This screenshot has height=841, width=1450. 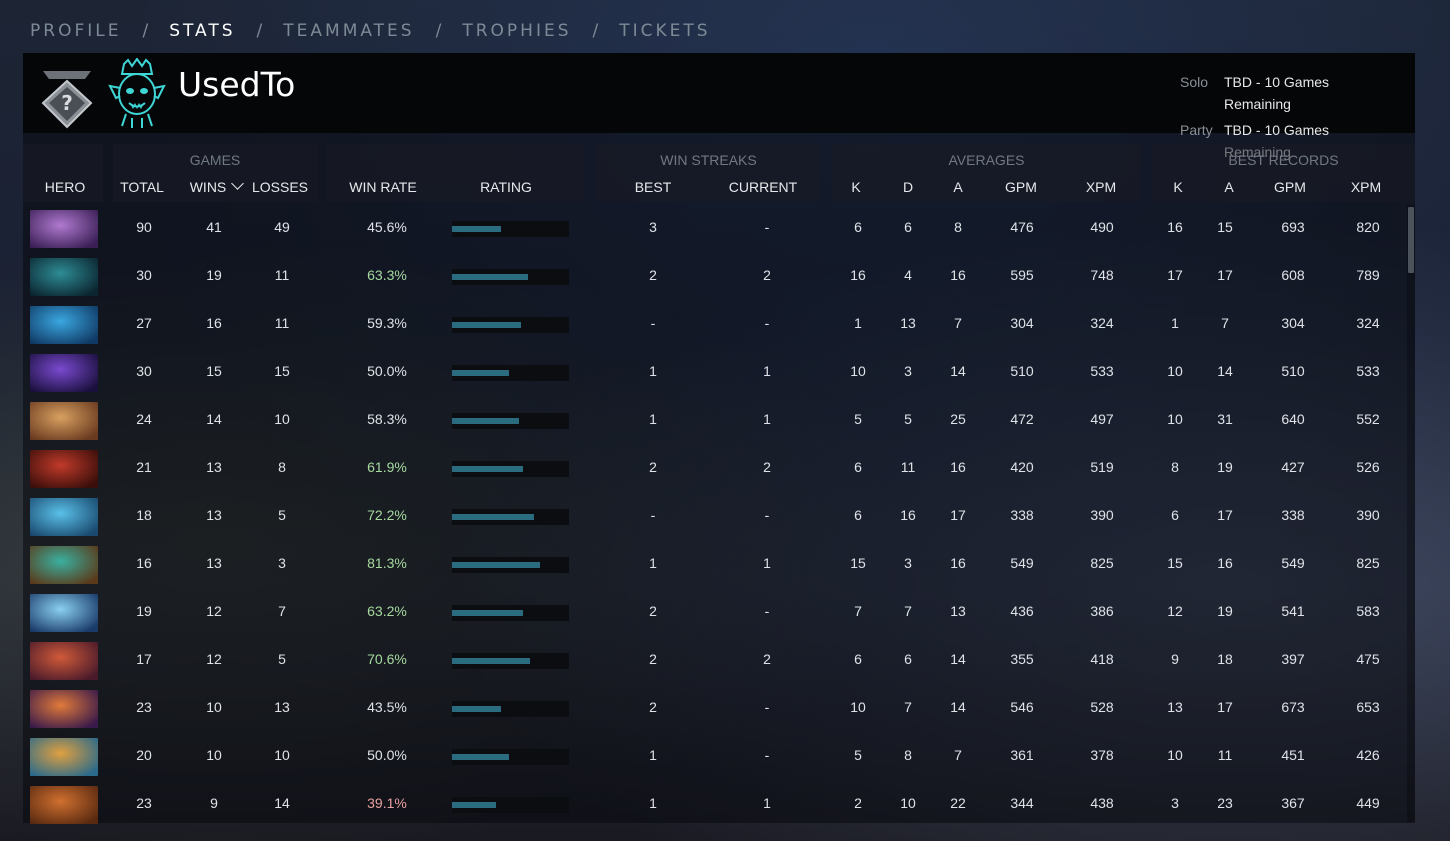 What do you see at coordinates (282, 323) in the screenshot?
I see `losses-cell: 11` at bounding box center [282, 323].